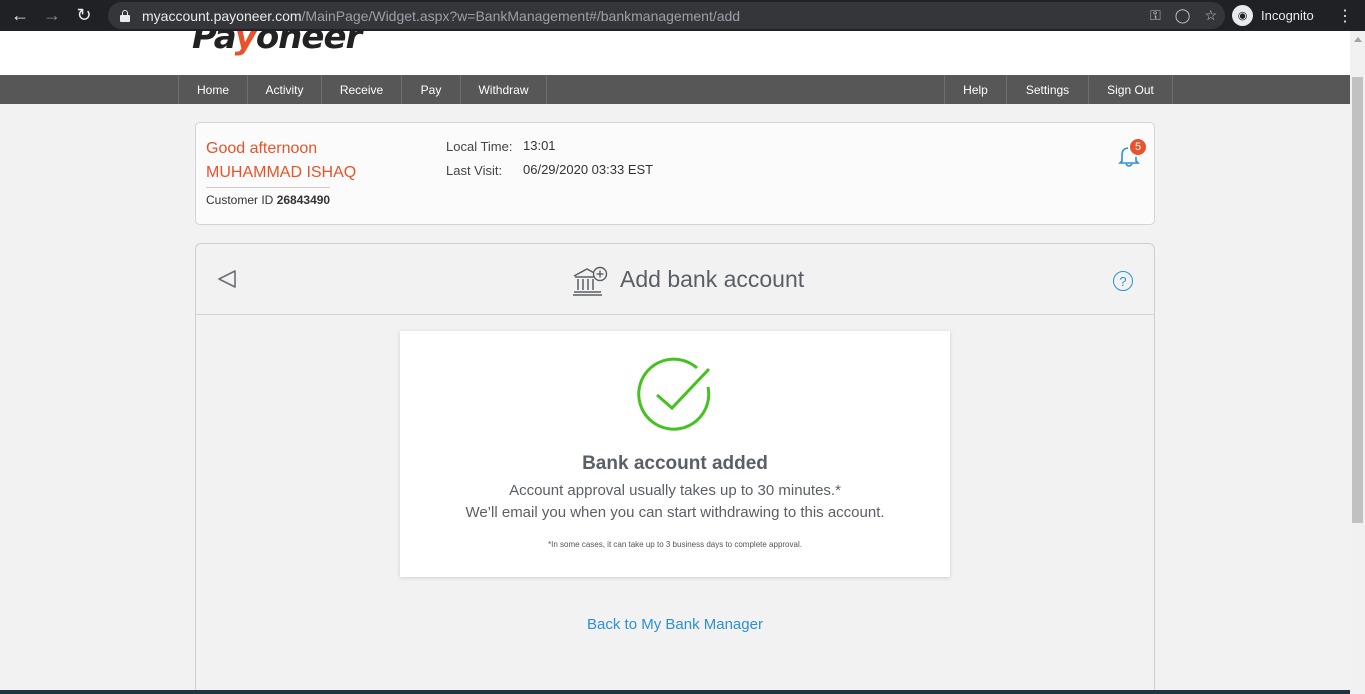 This screenshot has width=1365, height=694. I want to click on nav-home: Home, so click(212, 89).